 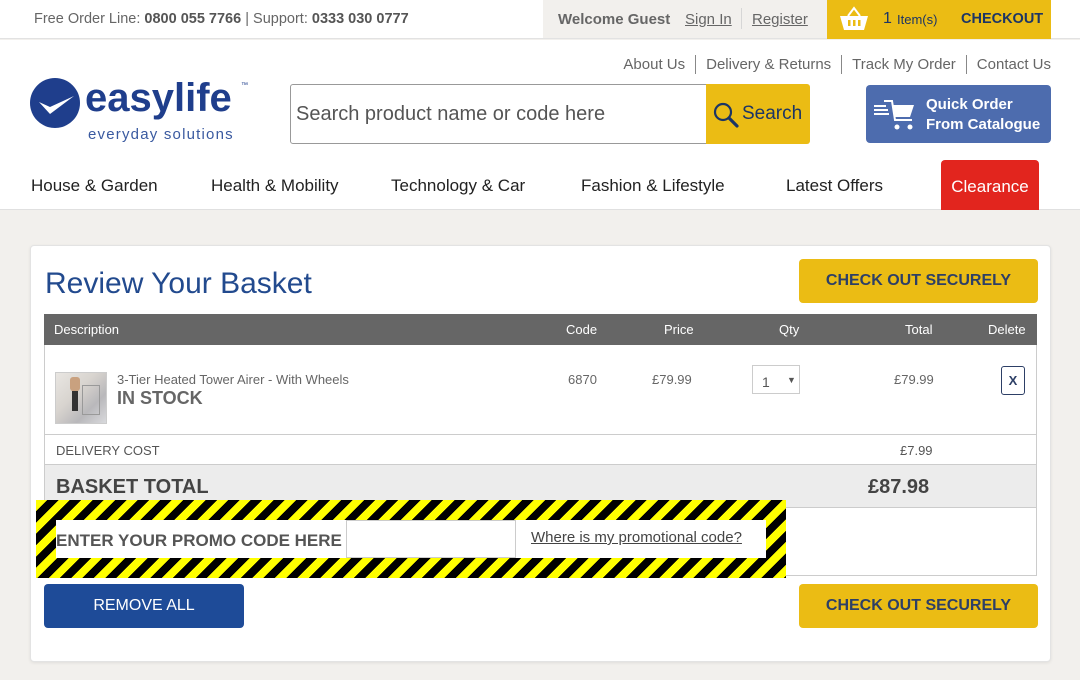 I want to click on about-us-link: About Us, so click(x=654, y=64).